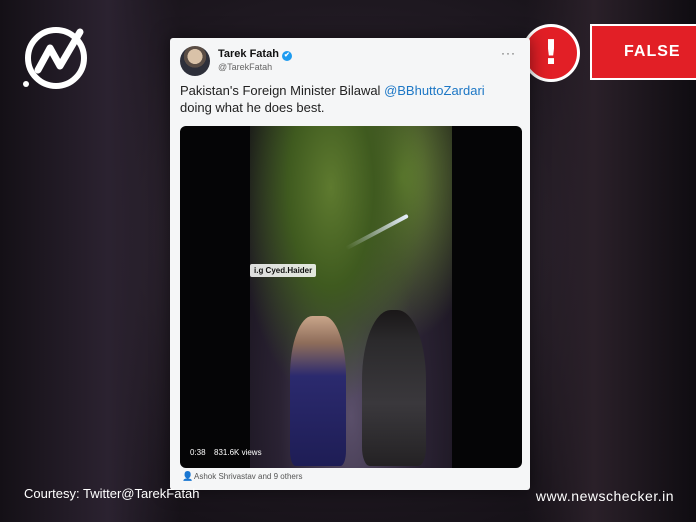  I want to click on author-name: Tarek Fatah ✔, so click(255, 54).